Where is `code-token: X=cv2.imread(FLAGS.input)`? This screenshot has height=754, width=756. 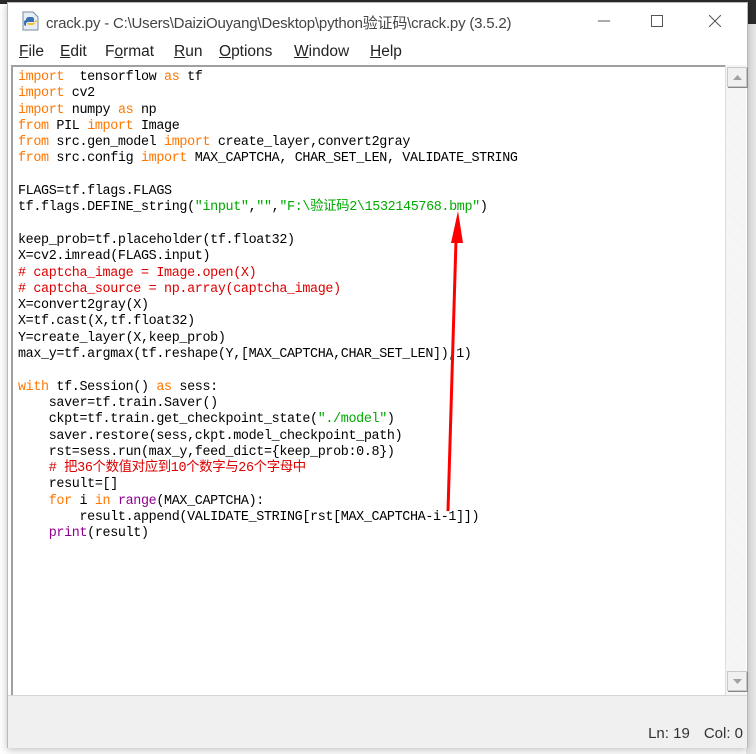
code-token: X=cv2.imread(FLAGS.input) is located at coordinates (114, 257).